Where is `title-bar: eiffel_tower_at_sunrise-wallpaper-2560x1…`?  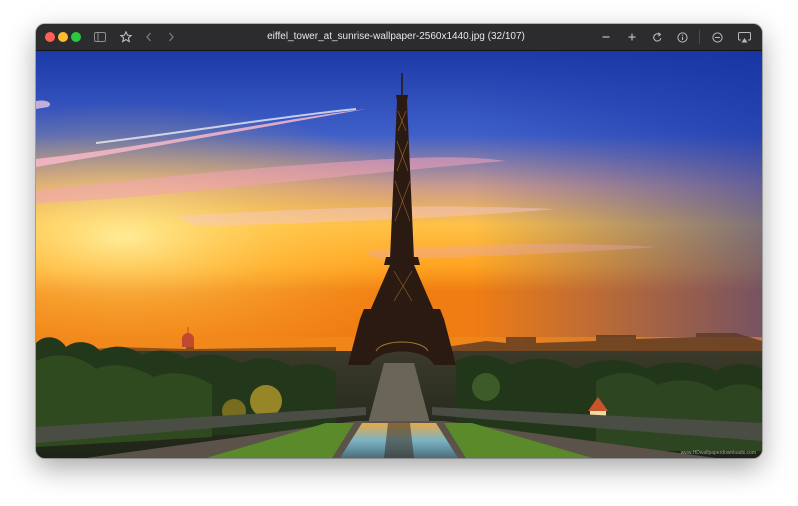 title-bar: eiffel_tower_at_sunrise-wallpaper-2560x1… is located at coordinates (399, 37).